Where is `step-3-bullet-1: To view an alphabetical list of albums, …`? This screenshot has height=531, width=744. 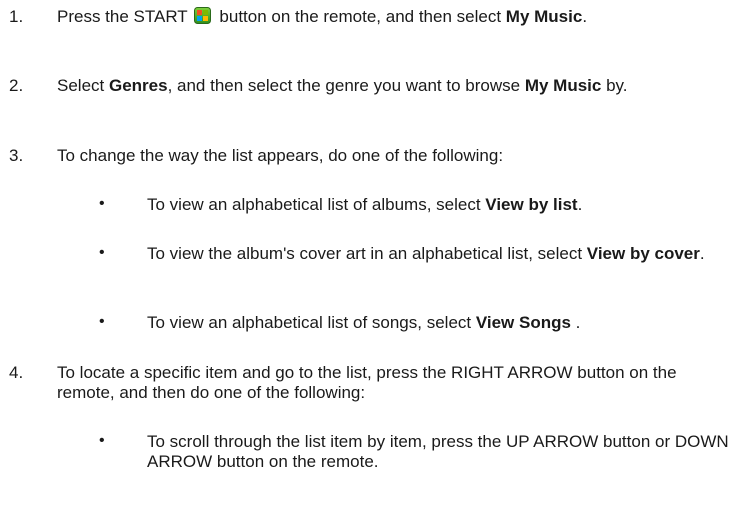 step-3-bullet-1: To view an alphabetical list of albums, … is located at coordinates (442, 205).